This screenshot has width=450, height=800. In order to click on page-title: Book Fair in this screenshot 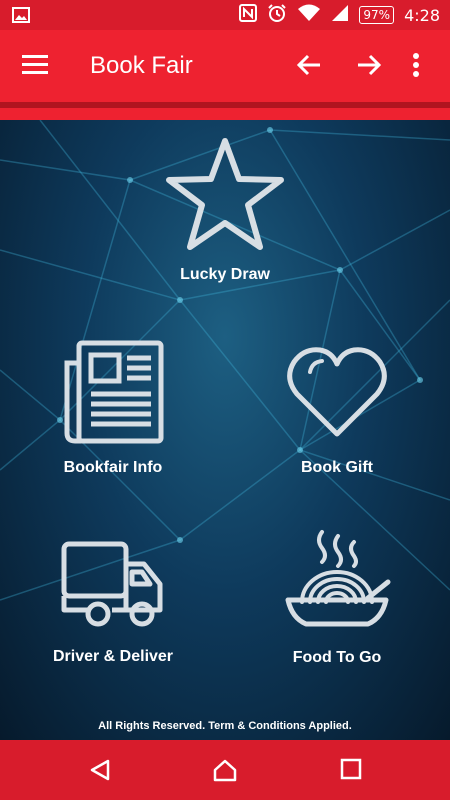, I will do `click(141, 65)`.